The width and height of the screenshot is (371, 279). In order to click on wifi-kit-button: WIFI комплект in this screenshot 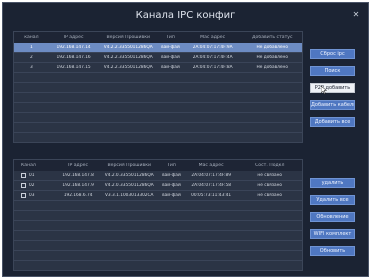, I will do `click(332, 234)`.